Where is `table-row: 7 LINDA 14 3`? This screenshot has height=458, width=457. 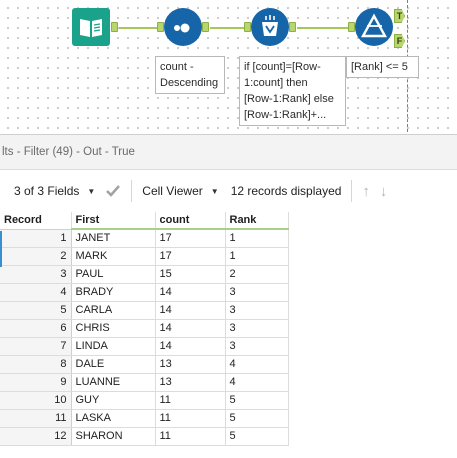
table-row: 7 LINDA 14 3 is located at coordinates (144, 346).